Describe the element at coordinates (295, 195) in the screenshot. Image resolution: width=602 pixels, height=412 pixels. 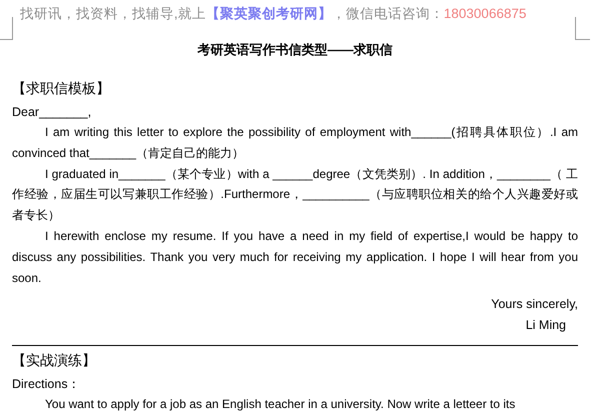
I see `paragraph: I graduated in_______（某个专业）with a ______degree（文凭类别）. In addition，________（ 工作经验，应届生可以写兼职工作经验）.Furthermore，__________（与应聘职位相关的给个人兴趣爱好或者专长）` at that location.